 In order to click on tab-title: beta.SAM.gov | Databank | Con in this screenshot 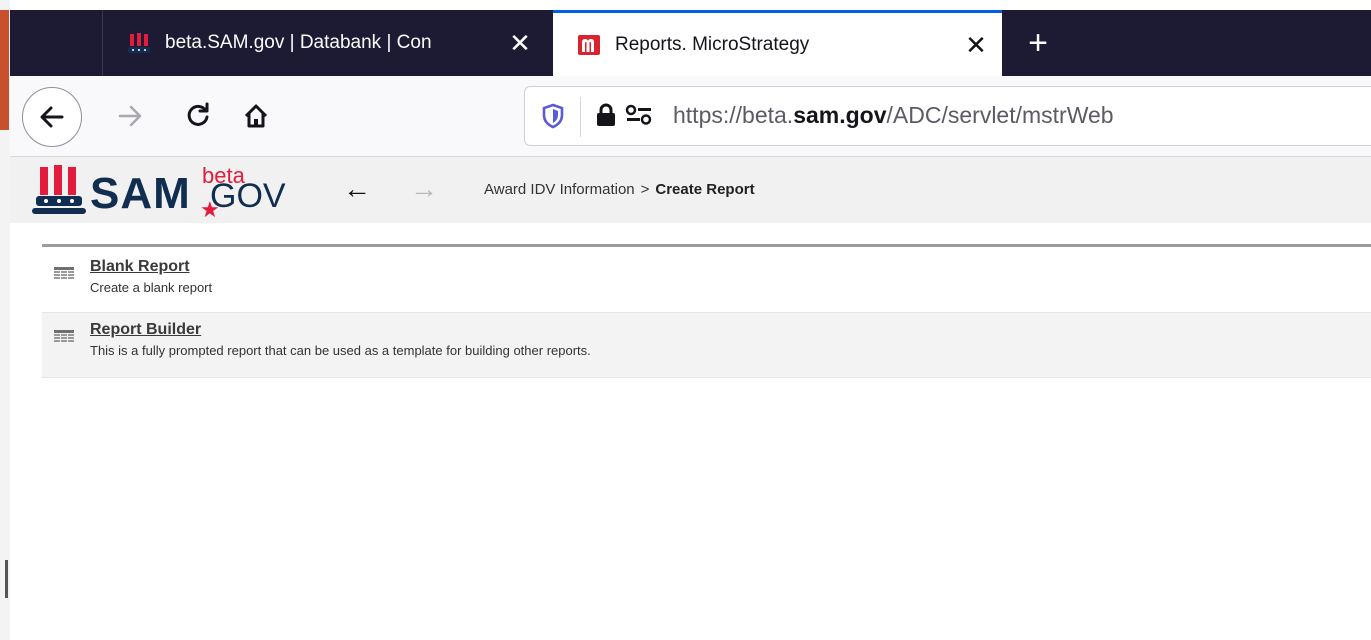, I will do `click(298, 42)`.